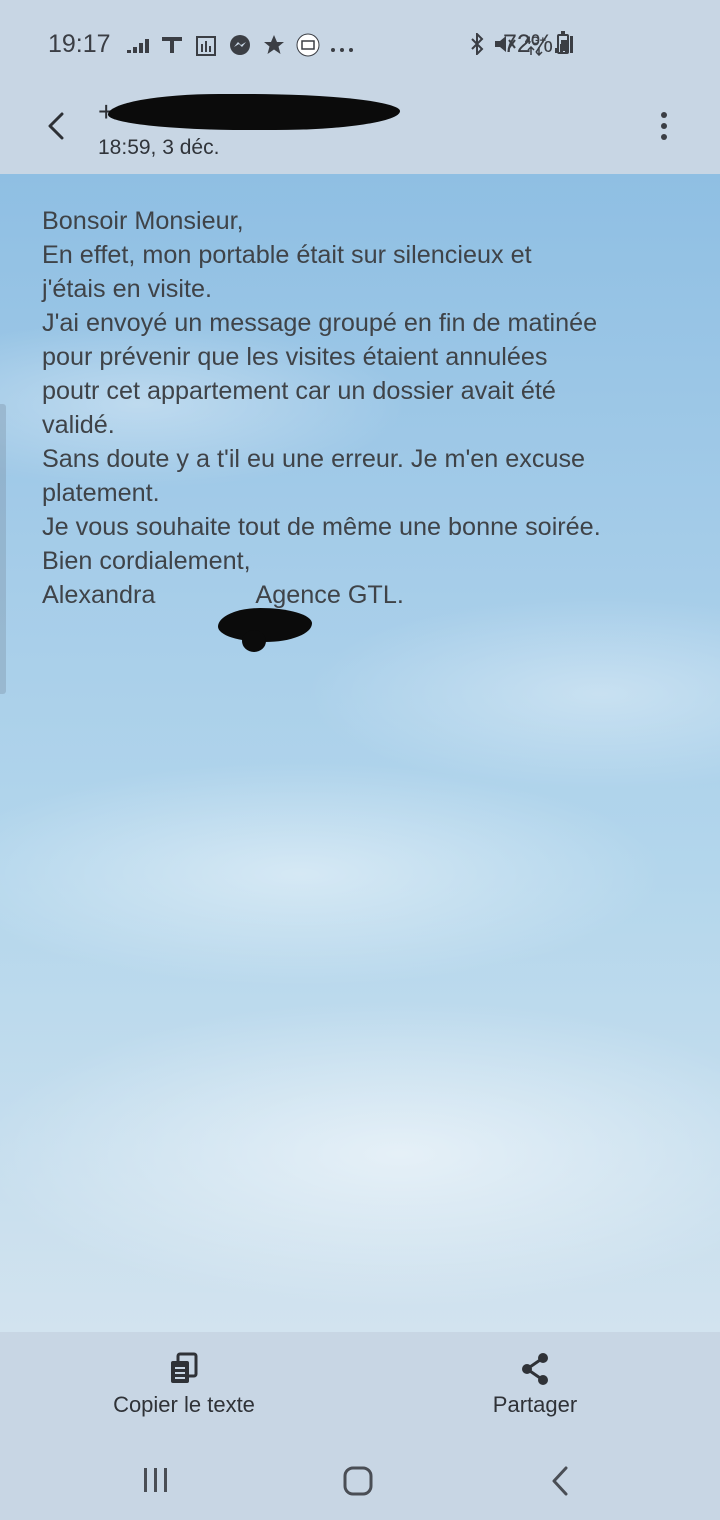  I want to click on navigation-bar, so click(360, 1479).